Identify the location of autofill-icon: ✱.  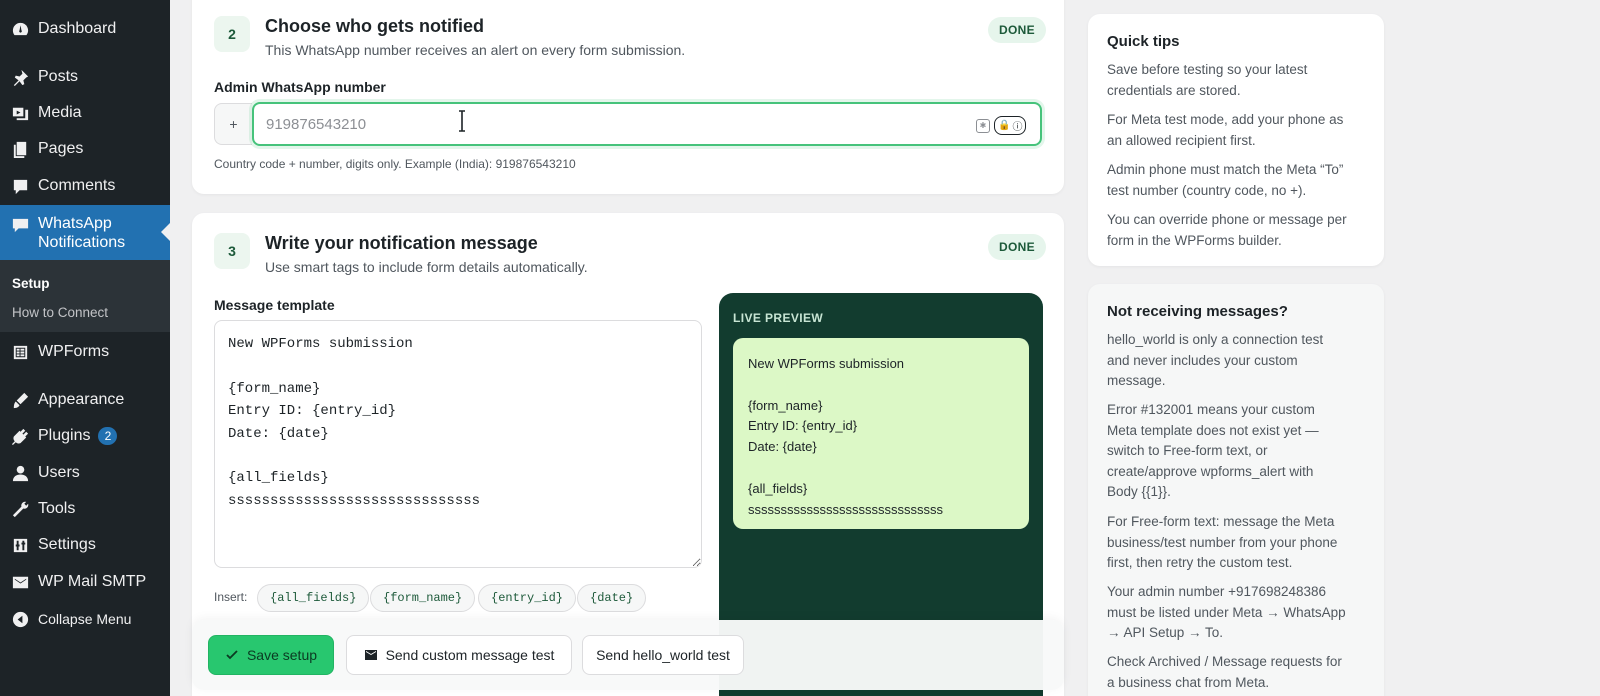
(983, 125).